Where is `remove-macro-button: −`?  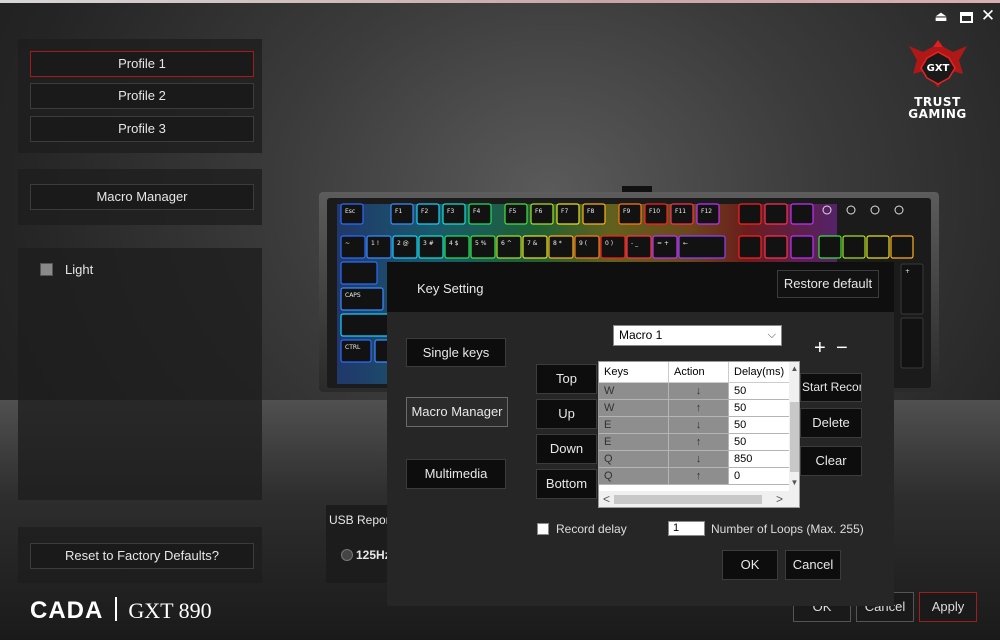
remove-macro-button: − is located at coordinates (842, 348).